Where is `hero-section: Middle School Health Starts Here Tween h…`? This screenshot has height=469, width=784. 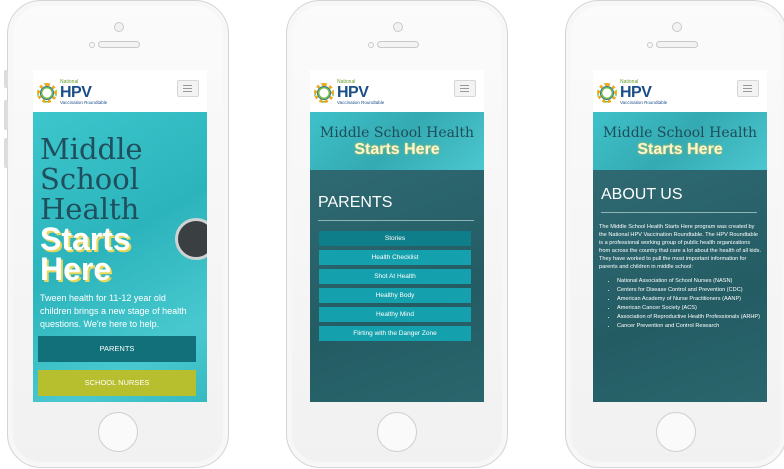
hero-section: Middle School Health Starts Here Tween h… is located at coordinates (120, 257).